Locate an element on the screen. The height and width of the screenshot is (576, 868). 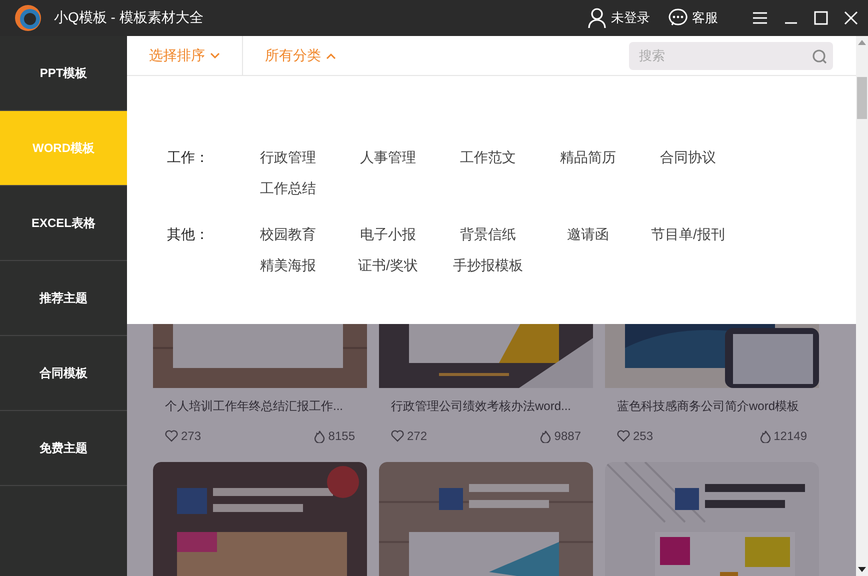
category-label: 工作： is located at coordinates (188, 157).